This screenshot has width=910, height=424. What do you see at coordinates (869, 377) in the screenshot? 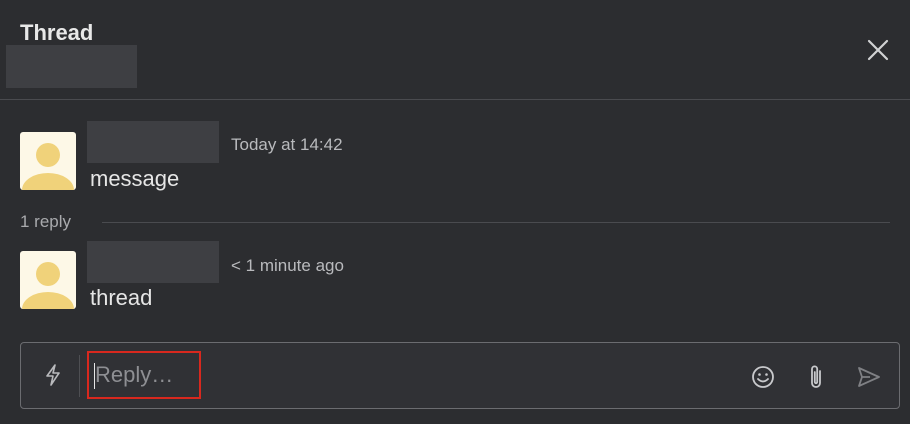
I see `paper-plane-icon` at bounding box center [869, 377].